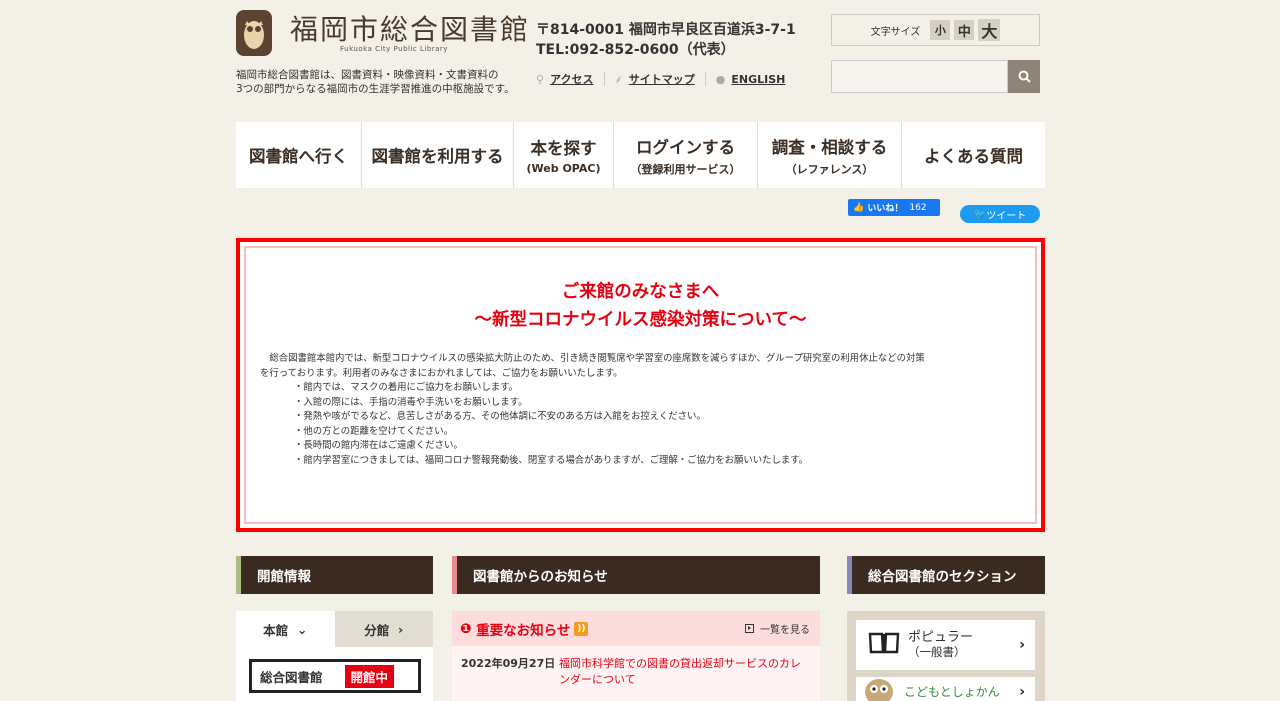 This screenshot has height=701, width=1280. I want to click on english-link: ENGLISH, so click(758, 79).